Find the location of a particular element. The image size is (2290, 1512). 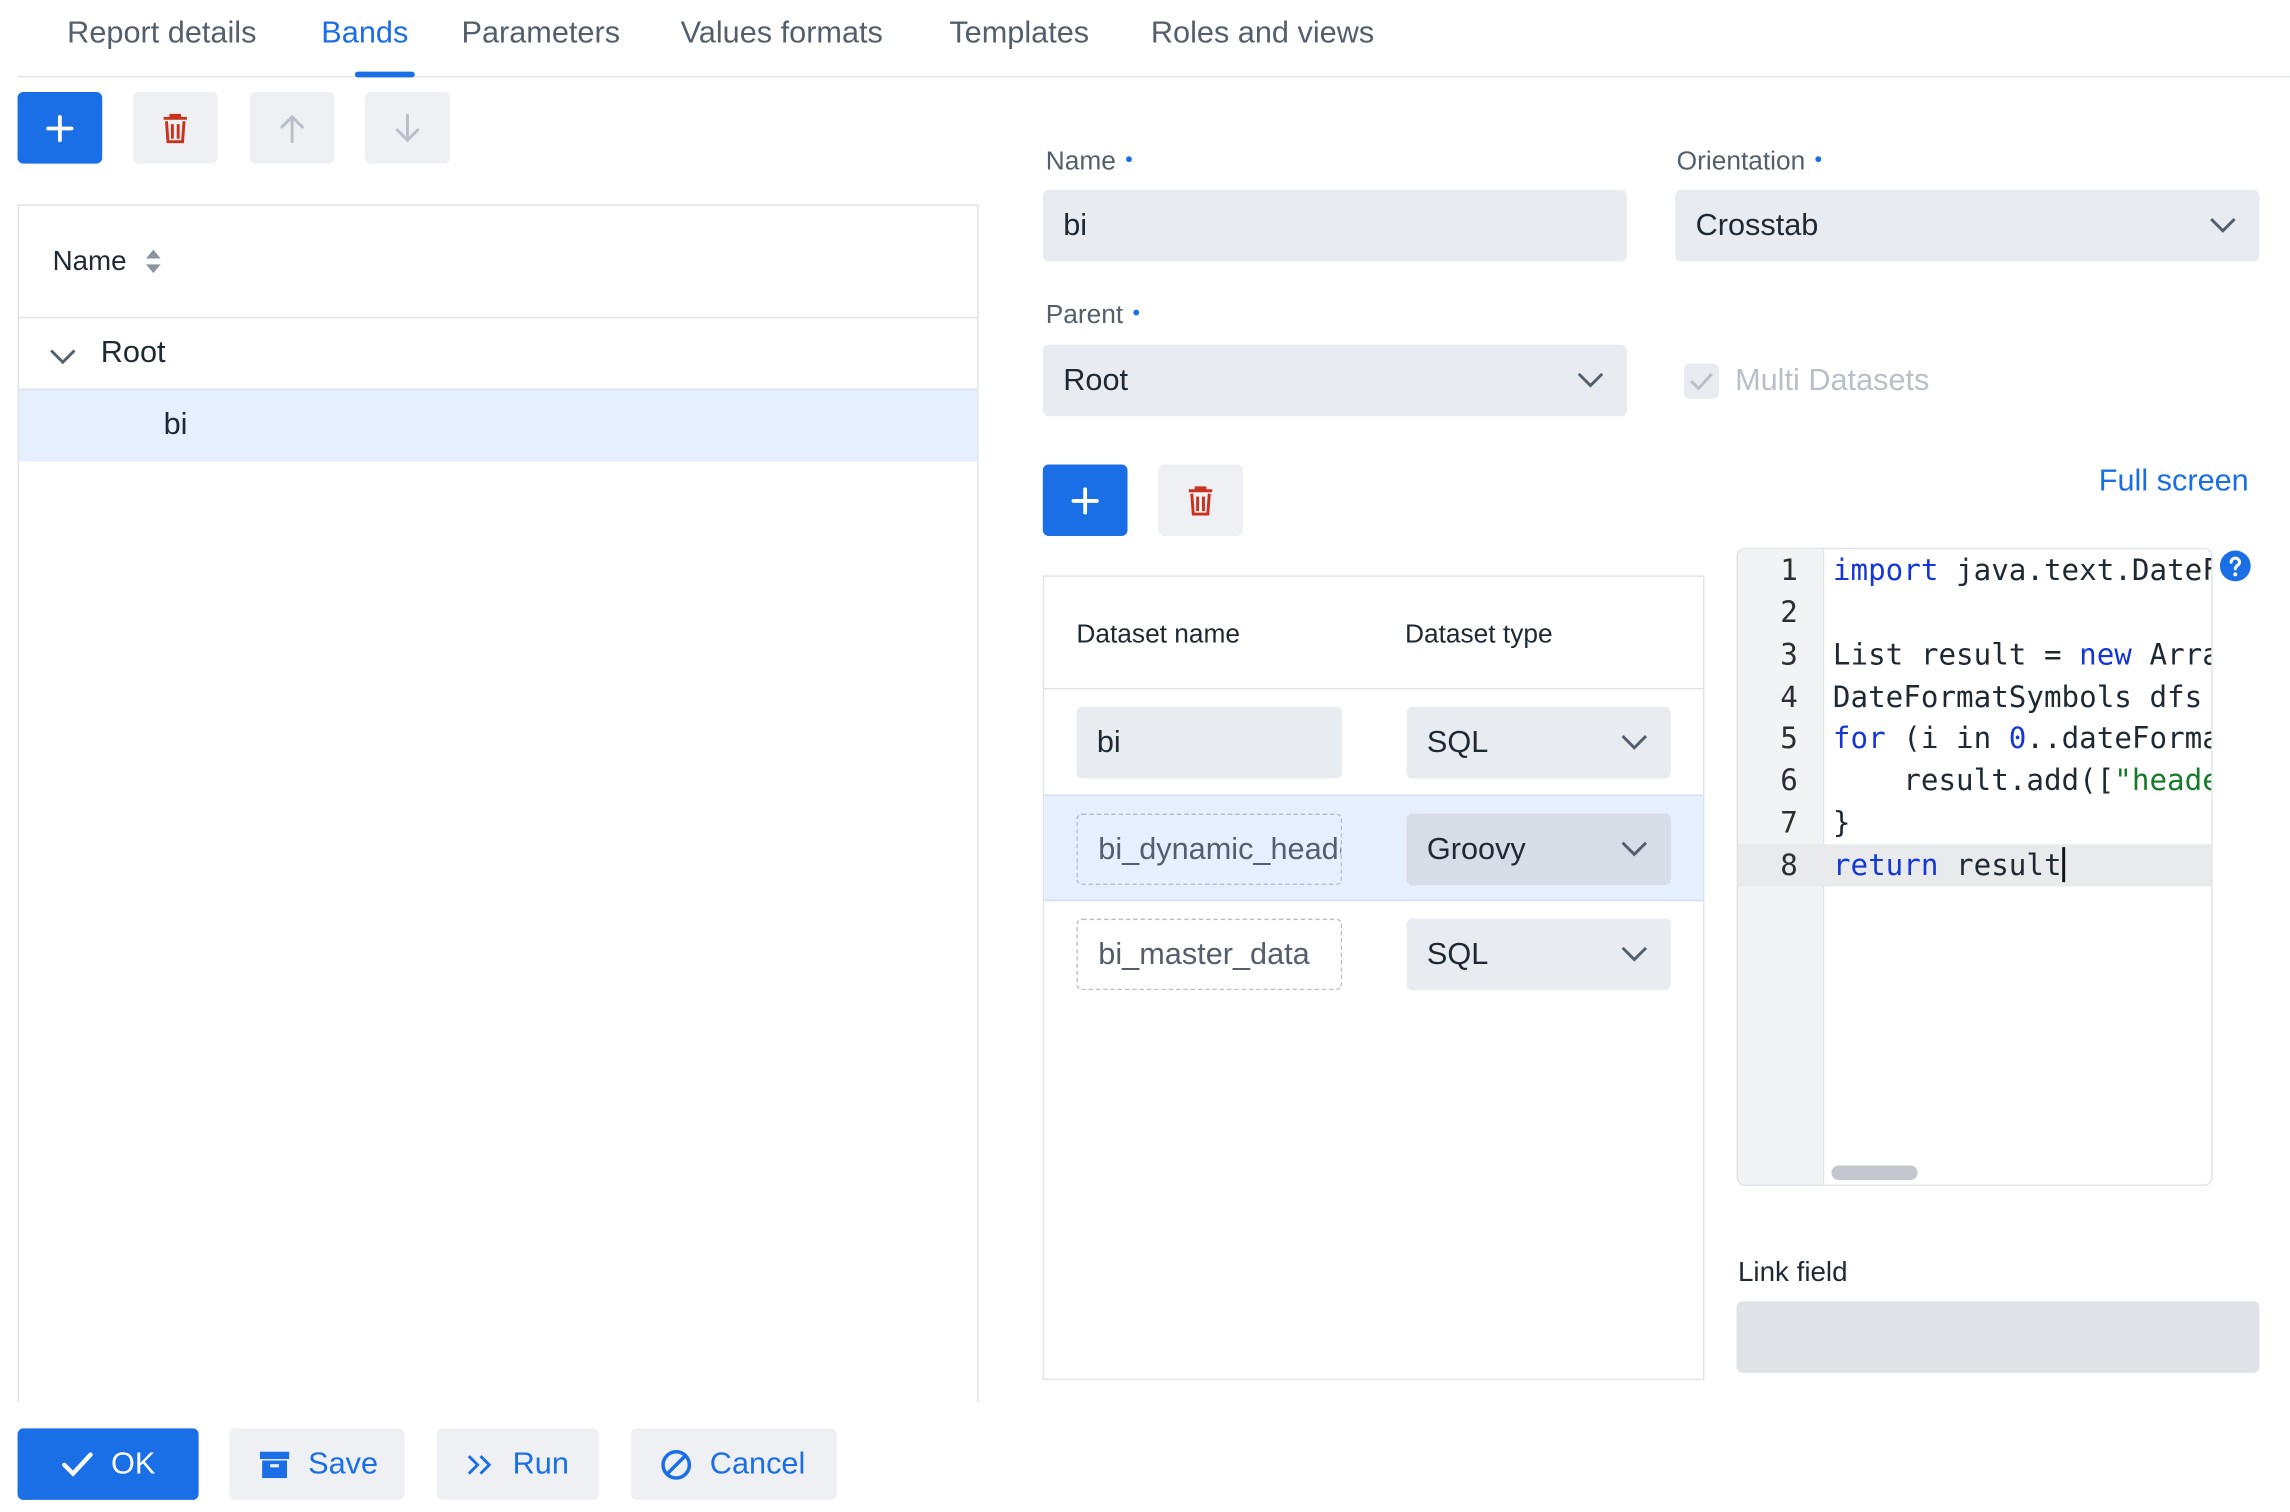

tree-row-root: Root is located at coordinates (498, 354).